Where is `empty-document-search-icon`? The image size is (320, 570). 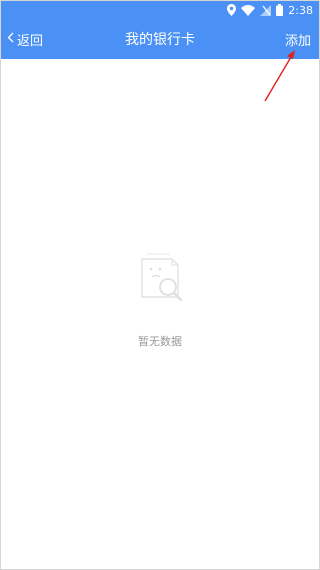
empty-document-search-icon is located at coordinates (162, 277).